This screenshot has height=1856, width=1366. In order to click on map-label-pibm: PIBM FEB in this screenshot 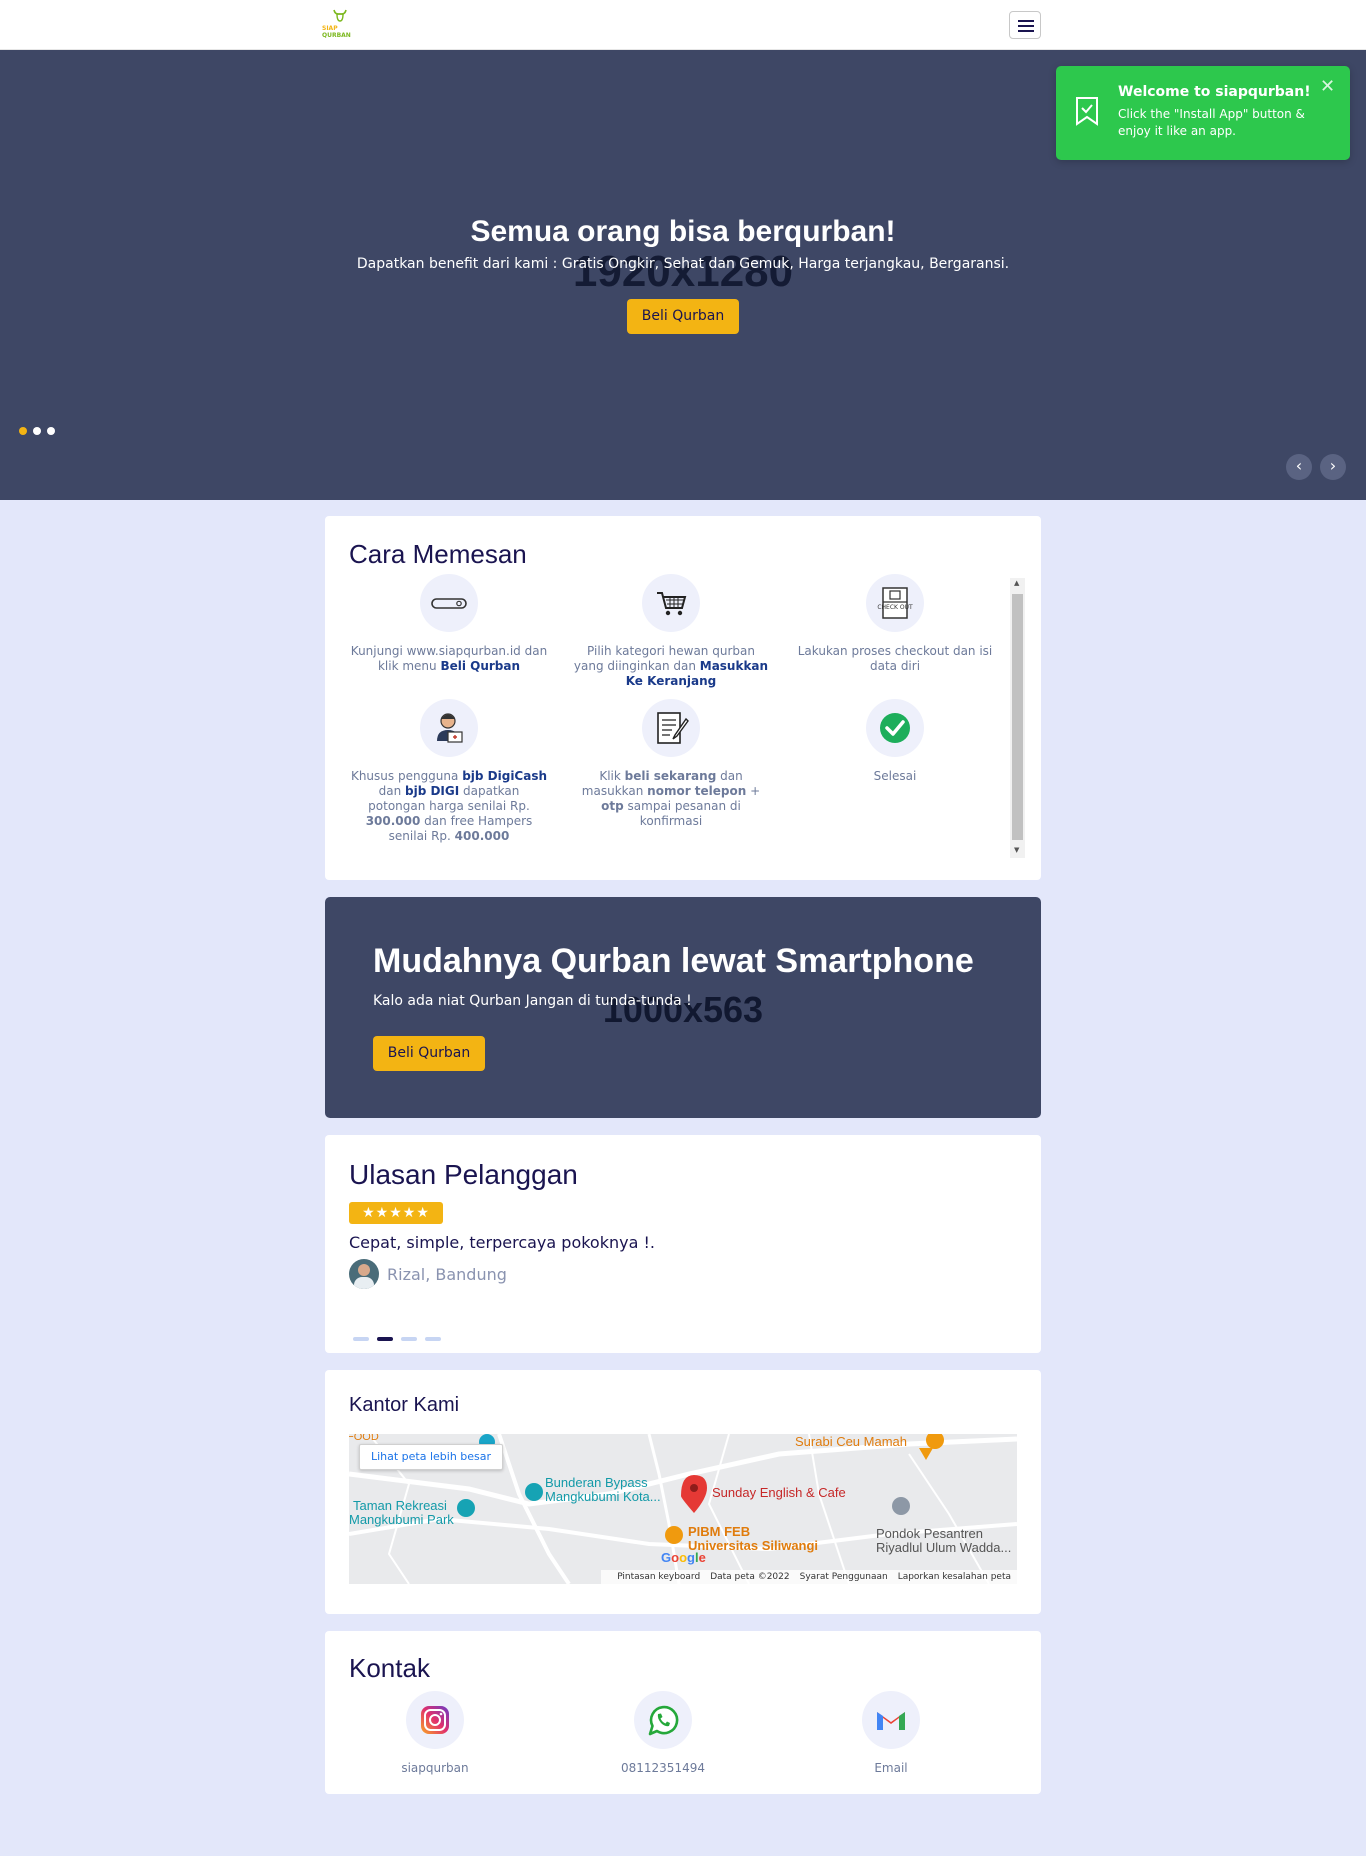, I will do `click(719, 1531)`.